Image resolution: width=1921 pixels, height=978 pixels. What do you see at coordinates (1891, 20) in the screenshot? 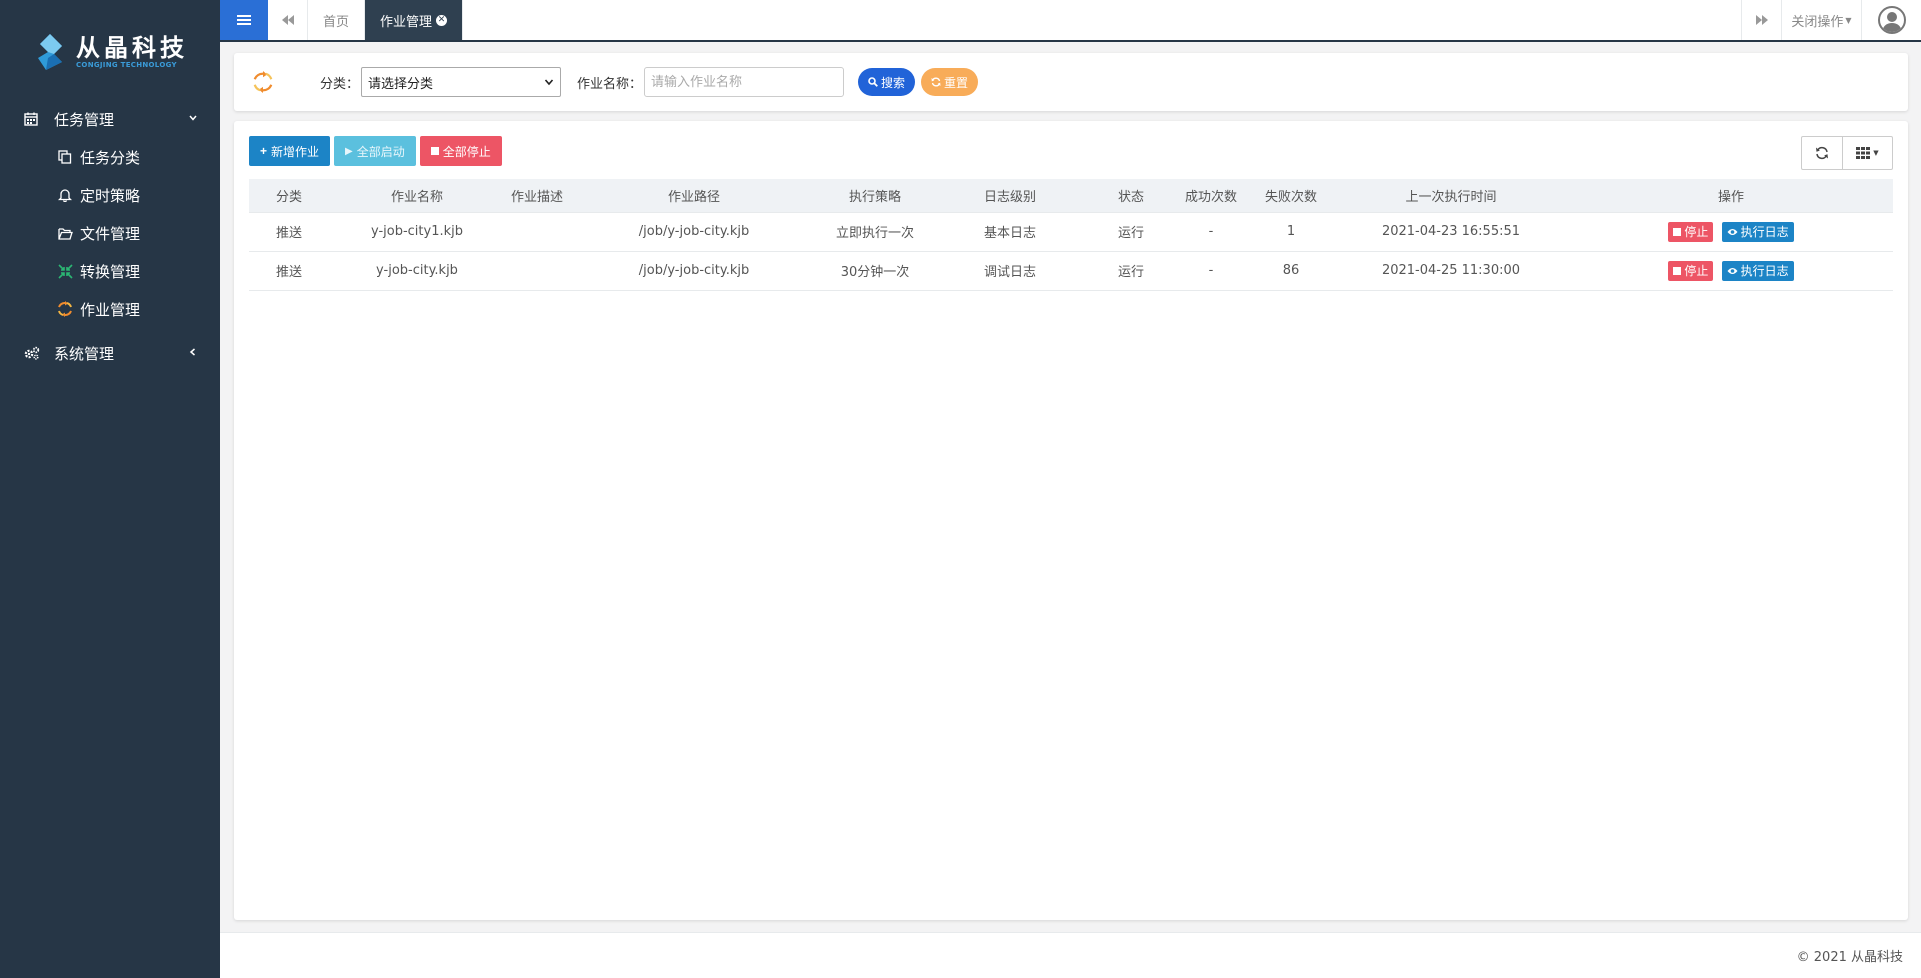
I see `user-menu` at bounding box center [1891, 20].